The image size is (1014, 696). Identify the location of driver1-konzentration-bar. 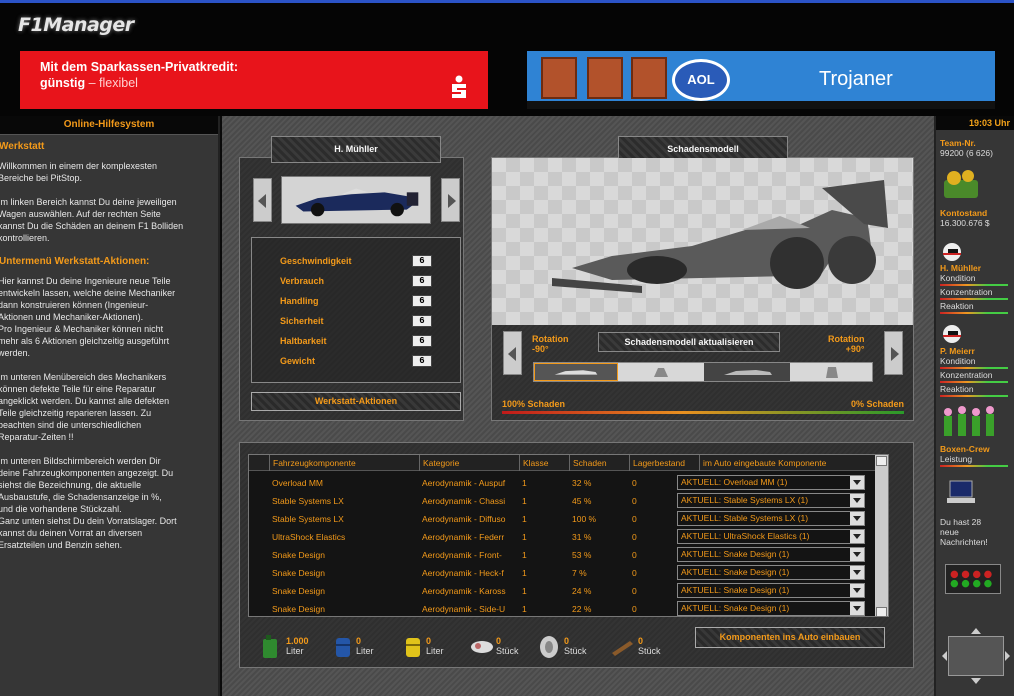
(974, 299).